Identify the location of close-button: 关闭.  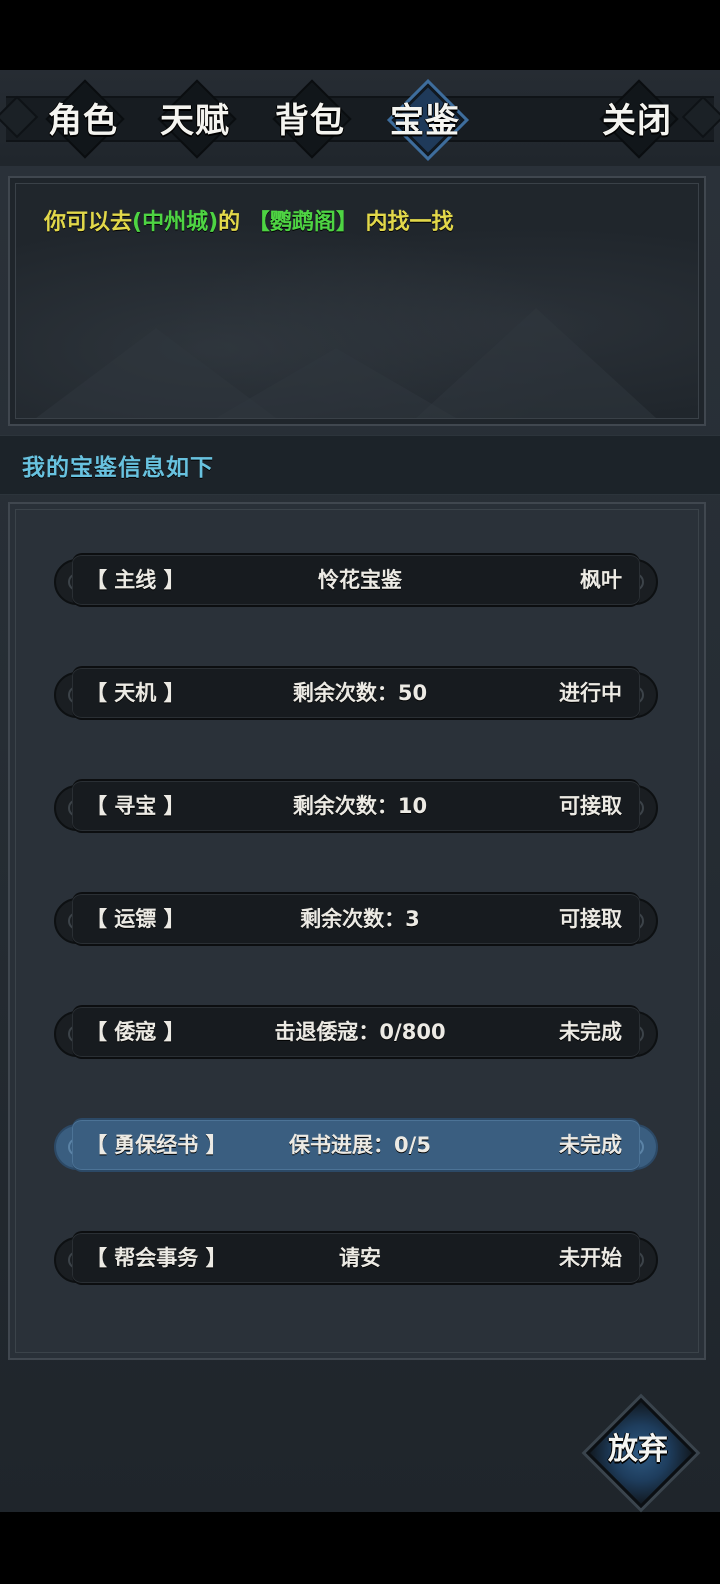
(637, 119).